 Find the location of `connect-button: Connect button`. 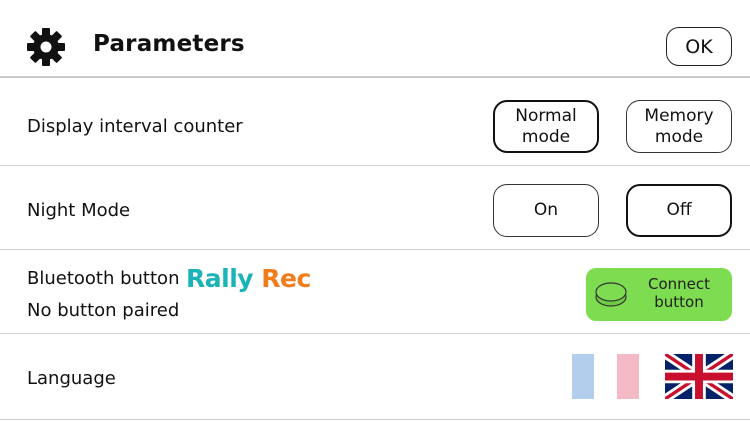

connect-button: Connect button is located at coordinates (659, 294).